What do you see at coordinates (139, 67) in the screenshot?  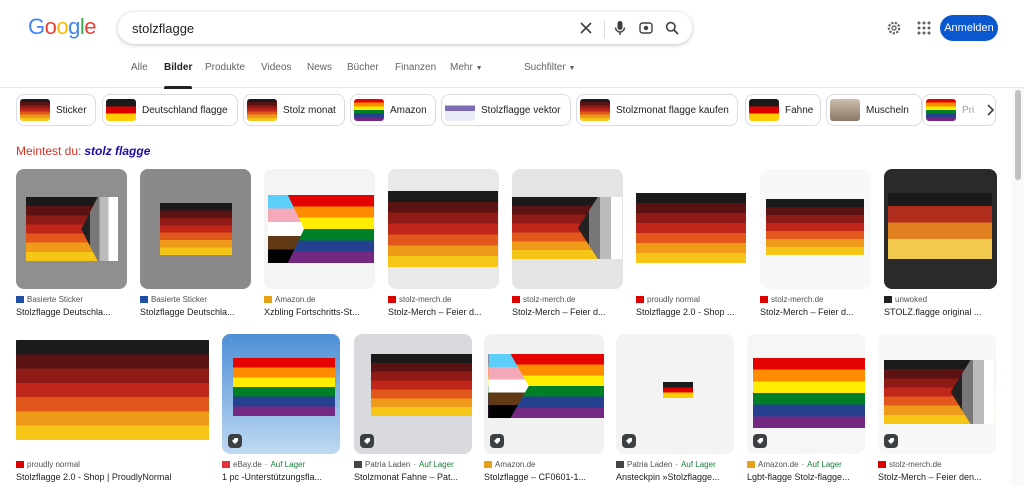 I see `tab-alle: Alle` at bounding box center [139, 67].